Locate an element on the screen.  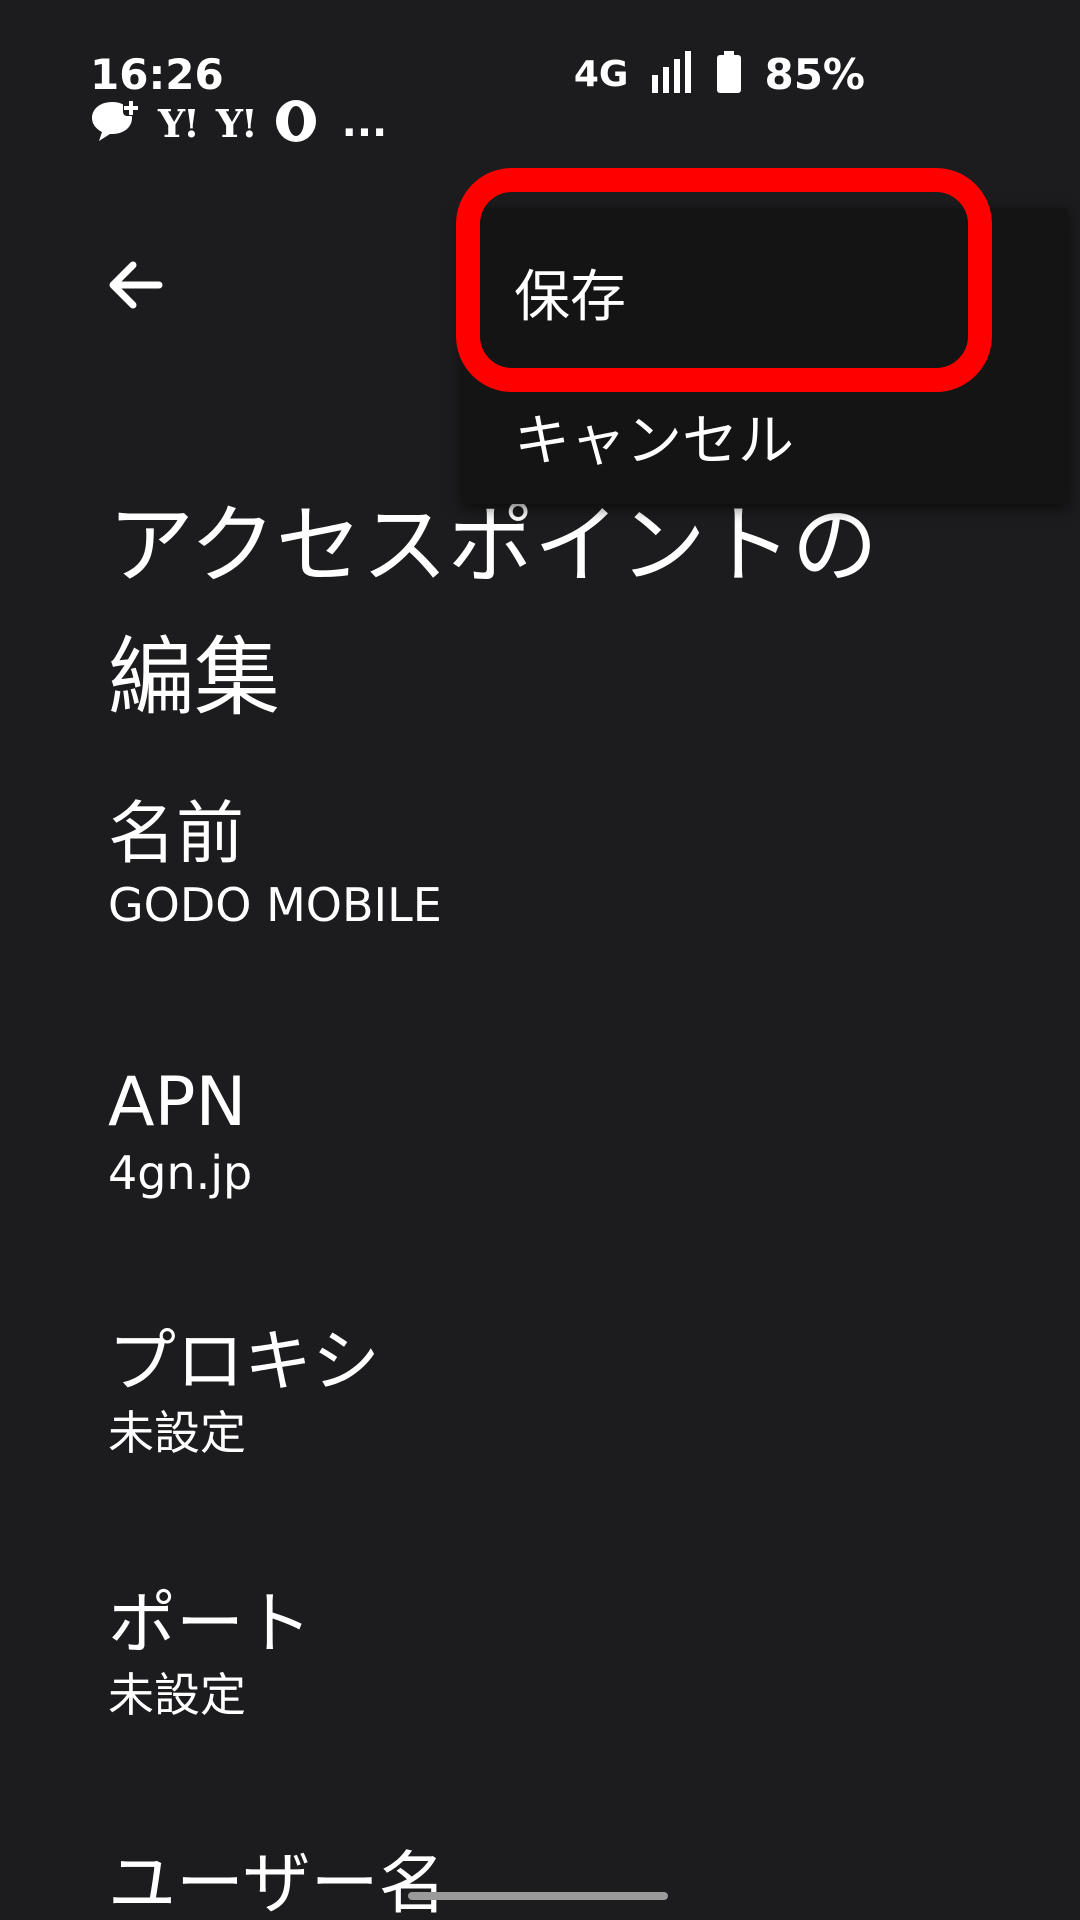
setting-label: プロキシ is located at coordinates (244, 1362).